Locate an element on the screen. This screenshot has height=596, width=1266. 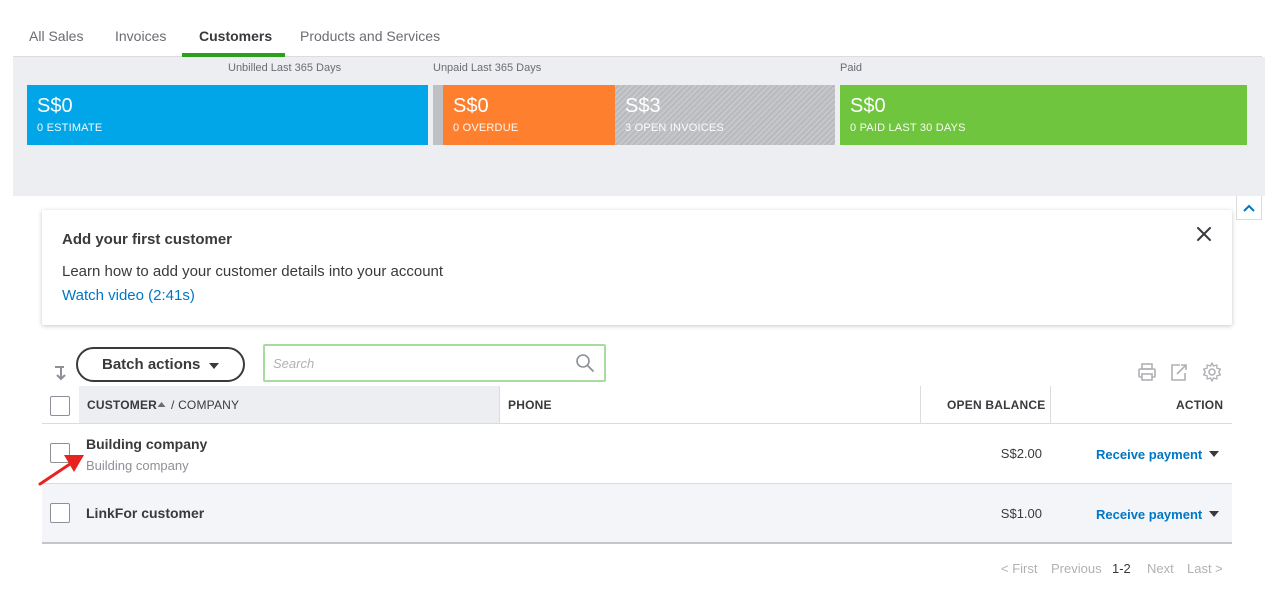
overdue-segment: S$0 0 OVERDUE is located at coordinates (529, 115).